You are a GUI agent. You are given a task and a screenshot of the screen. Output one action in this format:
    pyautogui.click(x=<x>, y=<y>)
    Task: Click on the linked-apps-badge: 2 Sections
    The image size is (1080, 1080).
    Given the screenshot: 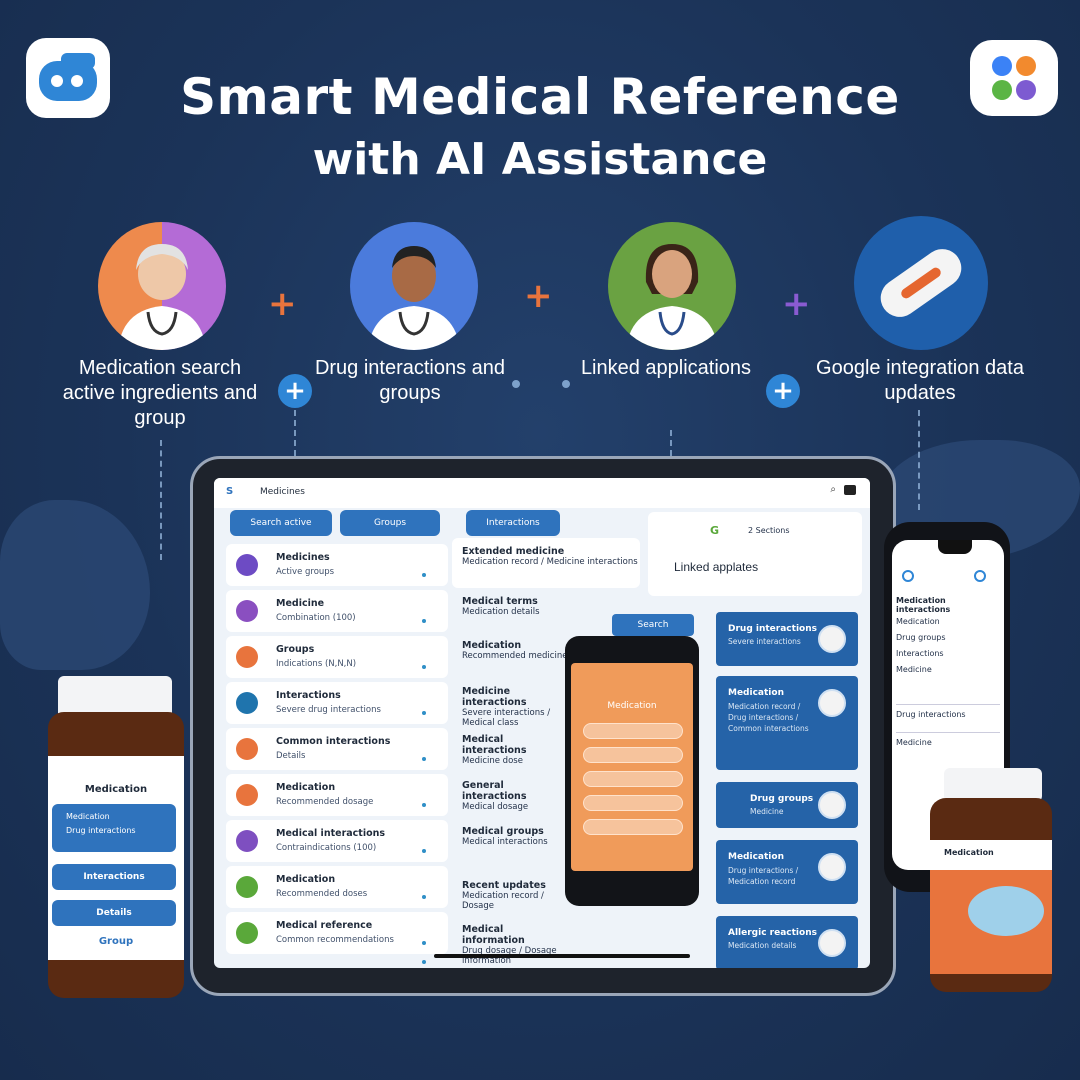 What is the action you would take?
    pyautogui.click(x=769, y=530)
    